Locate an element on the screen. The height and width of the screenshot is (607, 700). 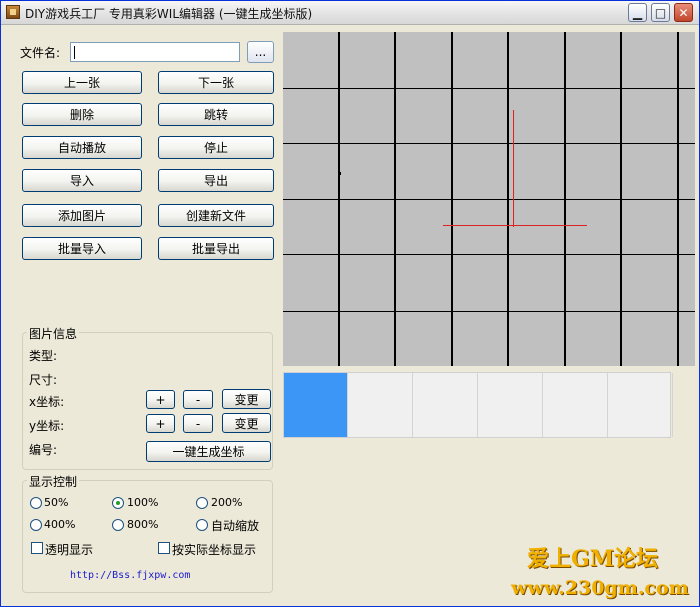
zoom-800-radio is located at coordinates (118, 525).